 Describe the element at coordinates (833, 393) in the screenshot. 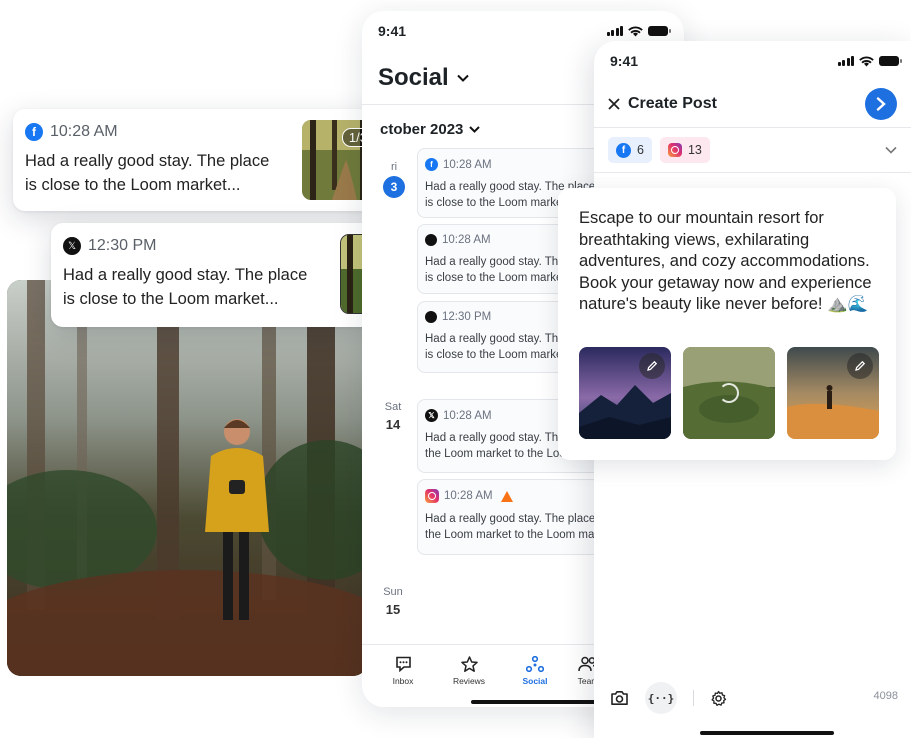

I see `media-thumbnail-desert` at that location.